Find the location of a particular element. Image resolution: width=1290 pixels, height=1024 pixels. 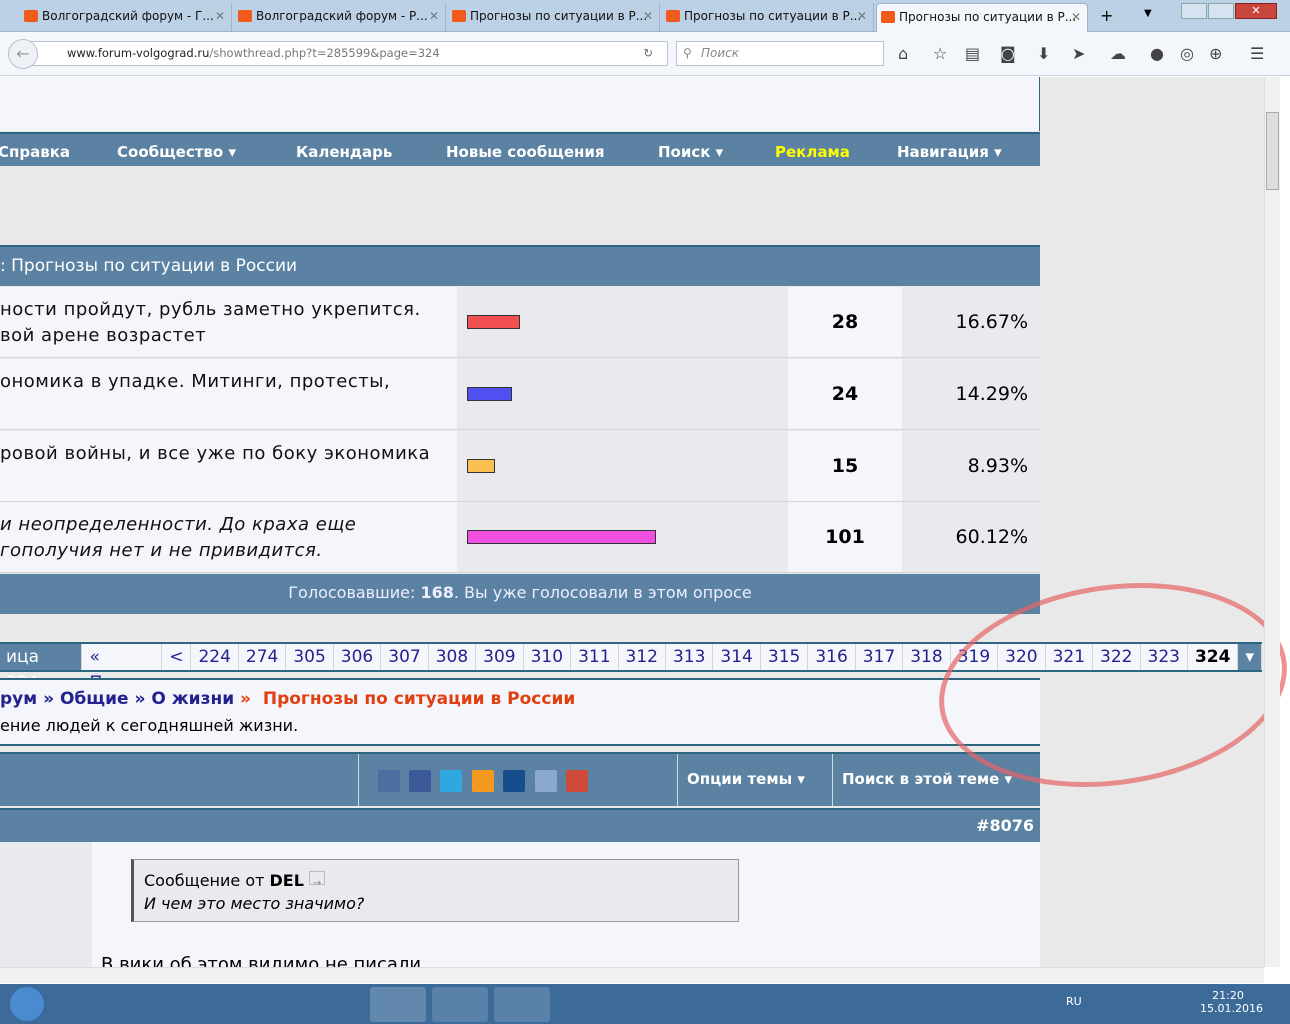

view-post-icon: → is located at coordinates (317, 880).